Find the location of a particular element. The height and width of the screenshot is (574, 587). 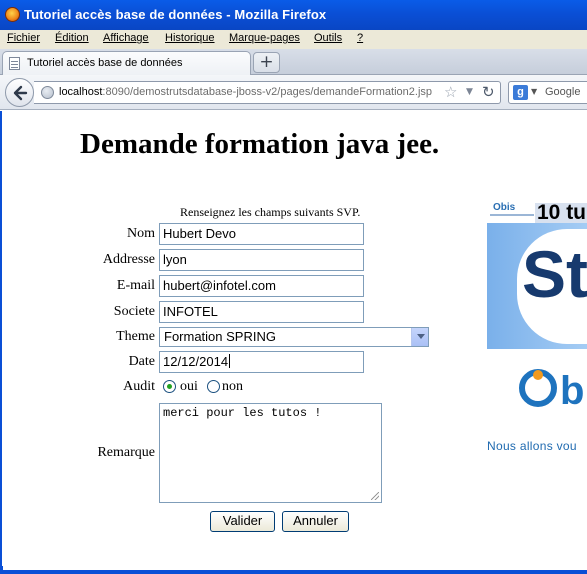

obis-logo-icon: b is located at coordinates (552, 389).